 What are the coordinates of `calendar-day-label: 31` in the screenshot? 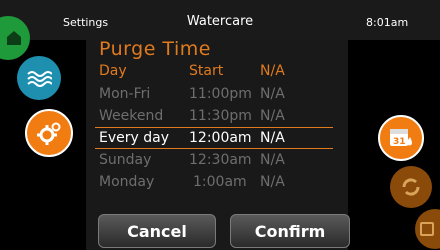 It's located at (399, 142).